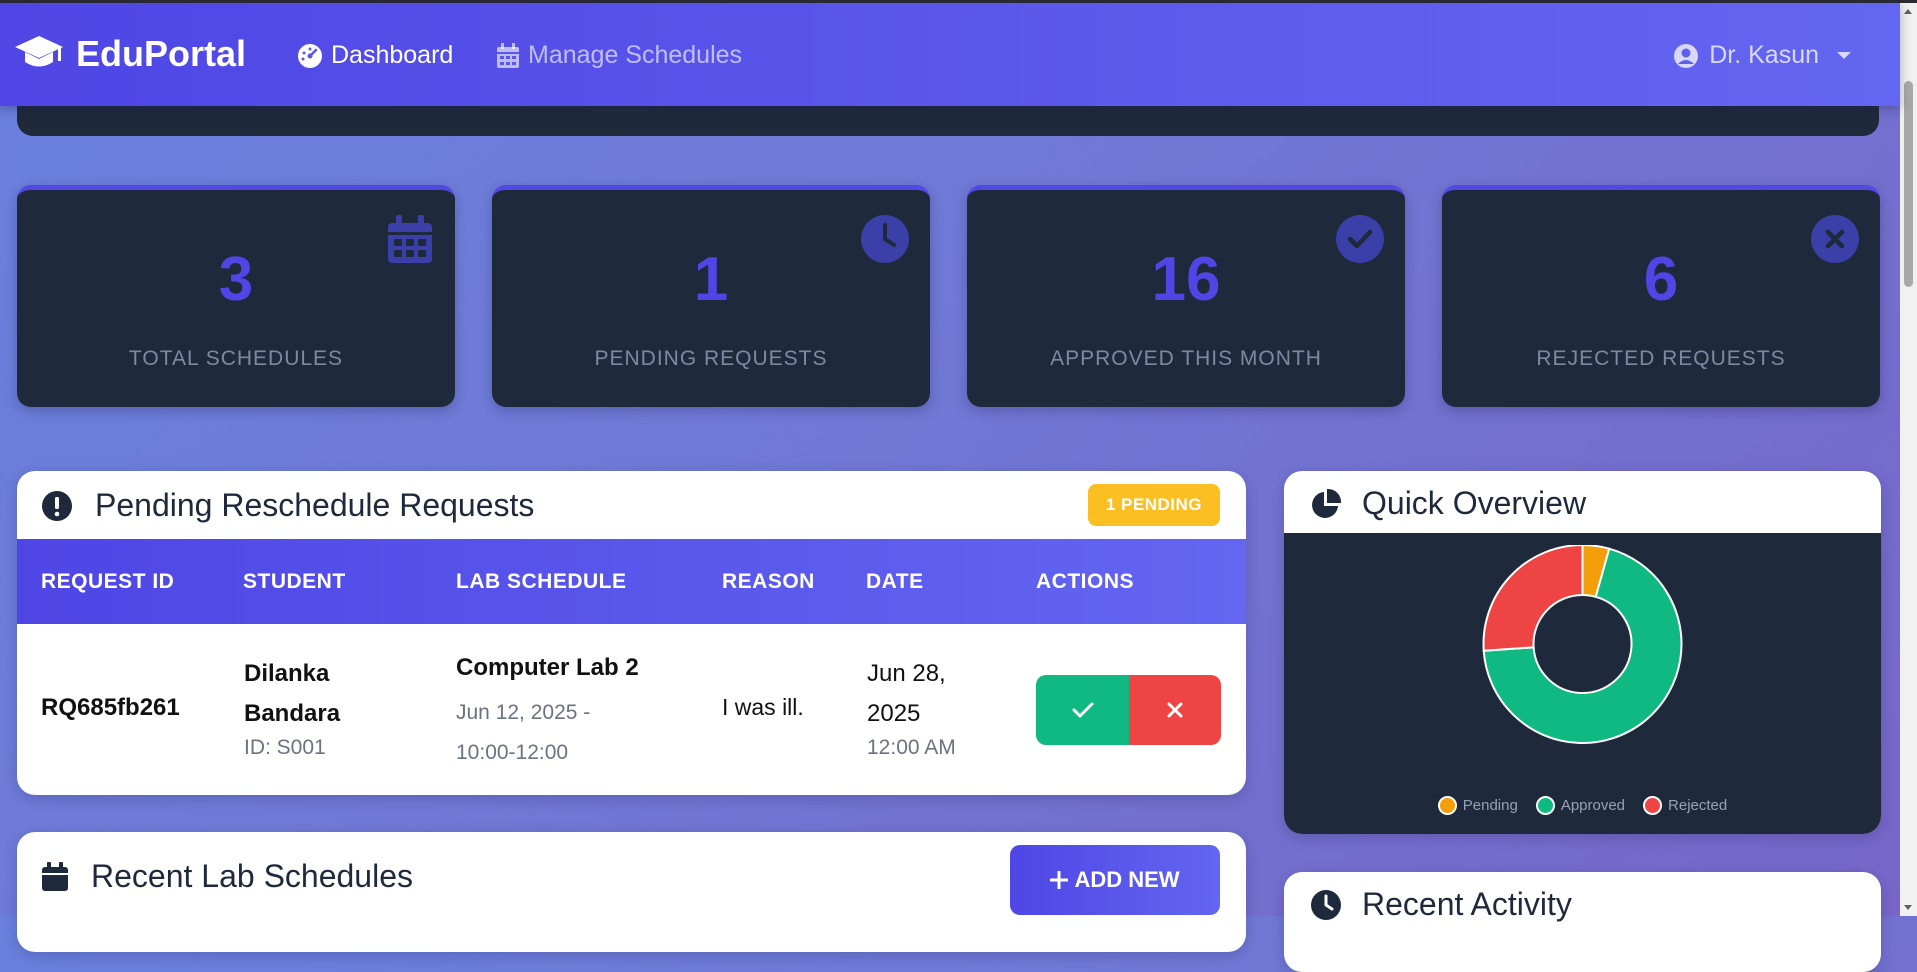 The height and width of the screenshot is (972, 1917). What do you see at coordinates (1698, 805) in the screenshot?
I see `legend-label: Rejected` at bounding box center [1698, 805].